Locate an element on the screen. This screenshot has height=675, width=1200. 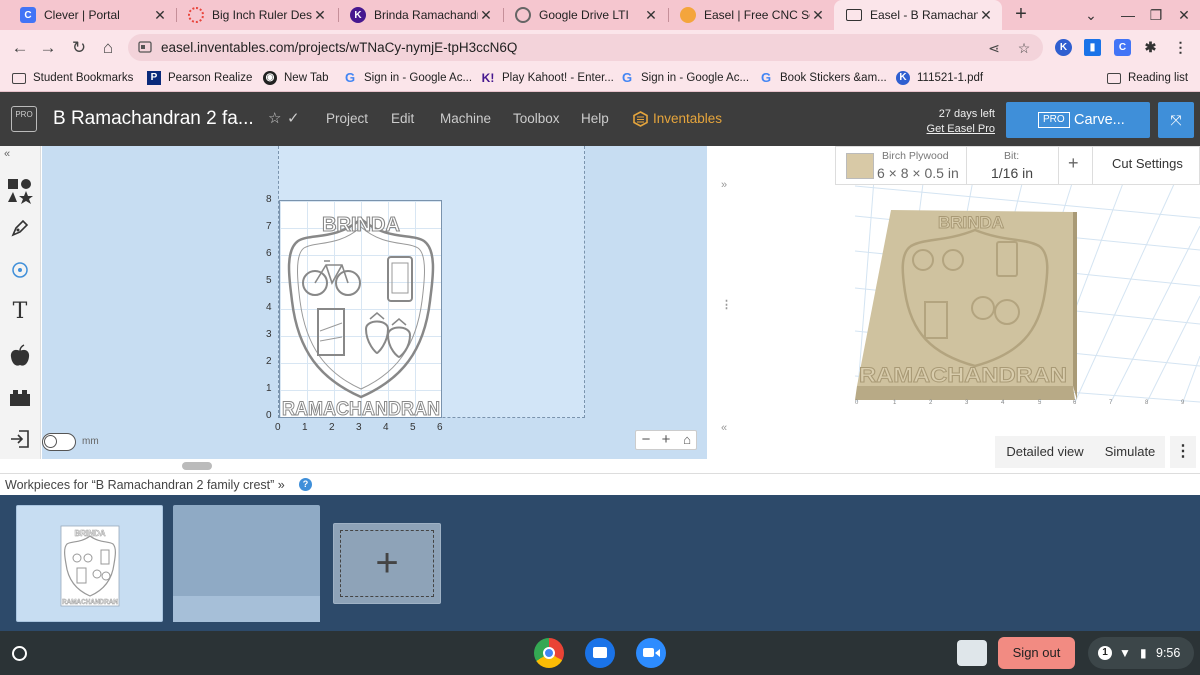
tab-easel-project: Easel - B Ramachand ✕ is located at coordinates (918, 15).